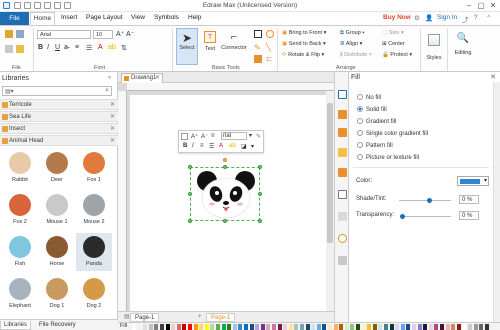 The image size is (500, 330). Describe the element at coordinates (234, 136) in the screenshot. I see `font-select: rial` at that location.